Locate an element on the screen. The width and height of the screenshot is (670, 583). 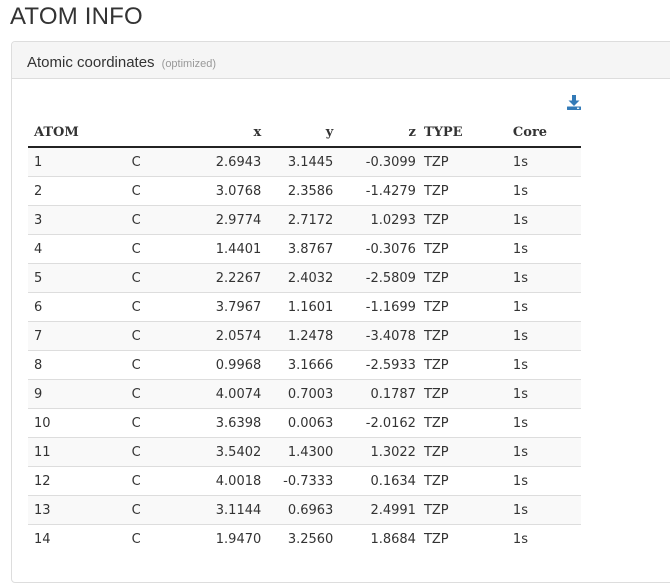
table-header-row: ATOM x y z TYPE Core is located at coordinates (304, 133).